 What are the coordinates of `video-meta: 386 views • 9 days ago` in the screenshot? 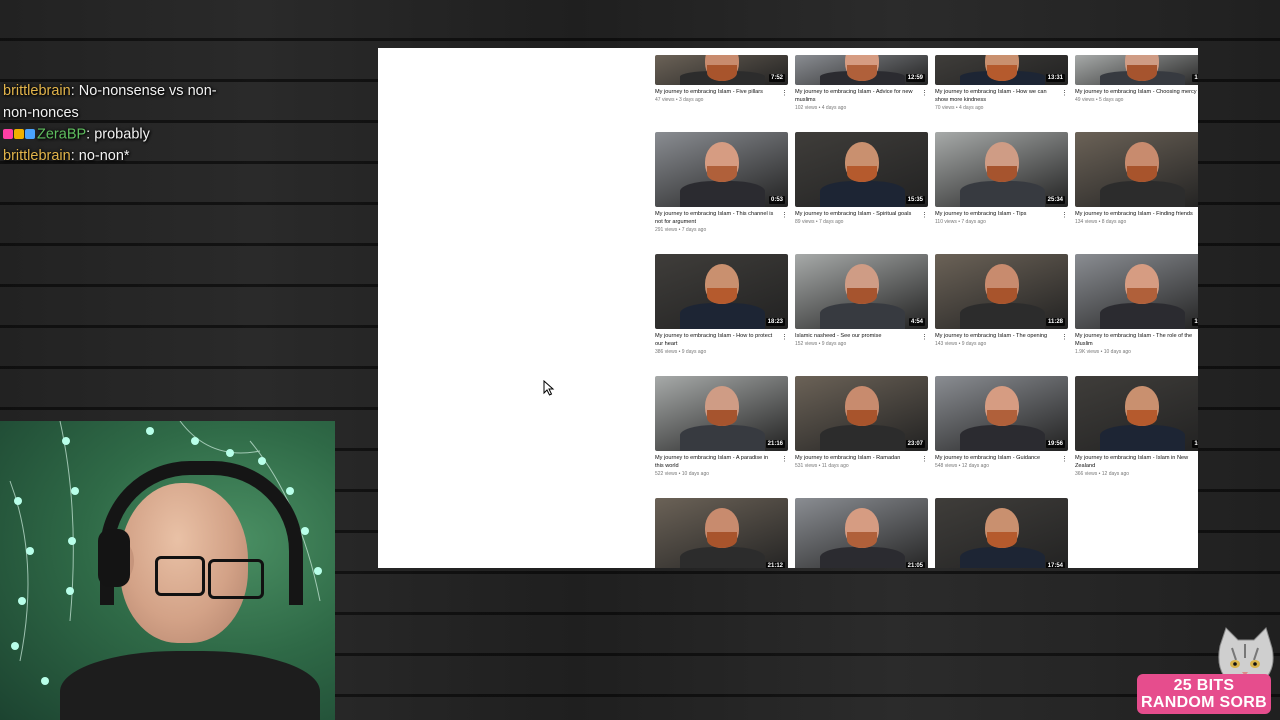 It's located at (681, 352).